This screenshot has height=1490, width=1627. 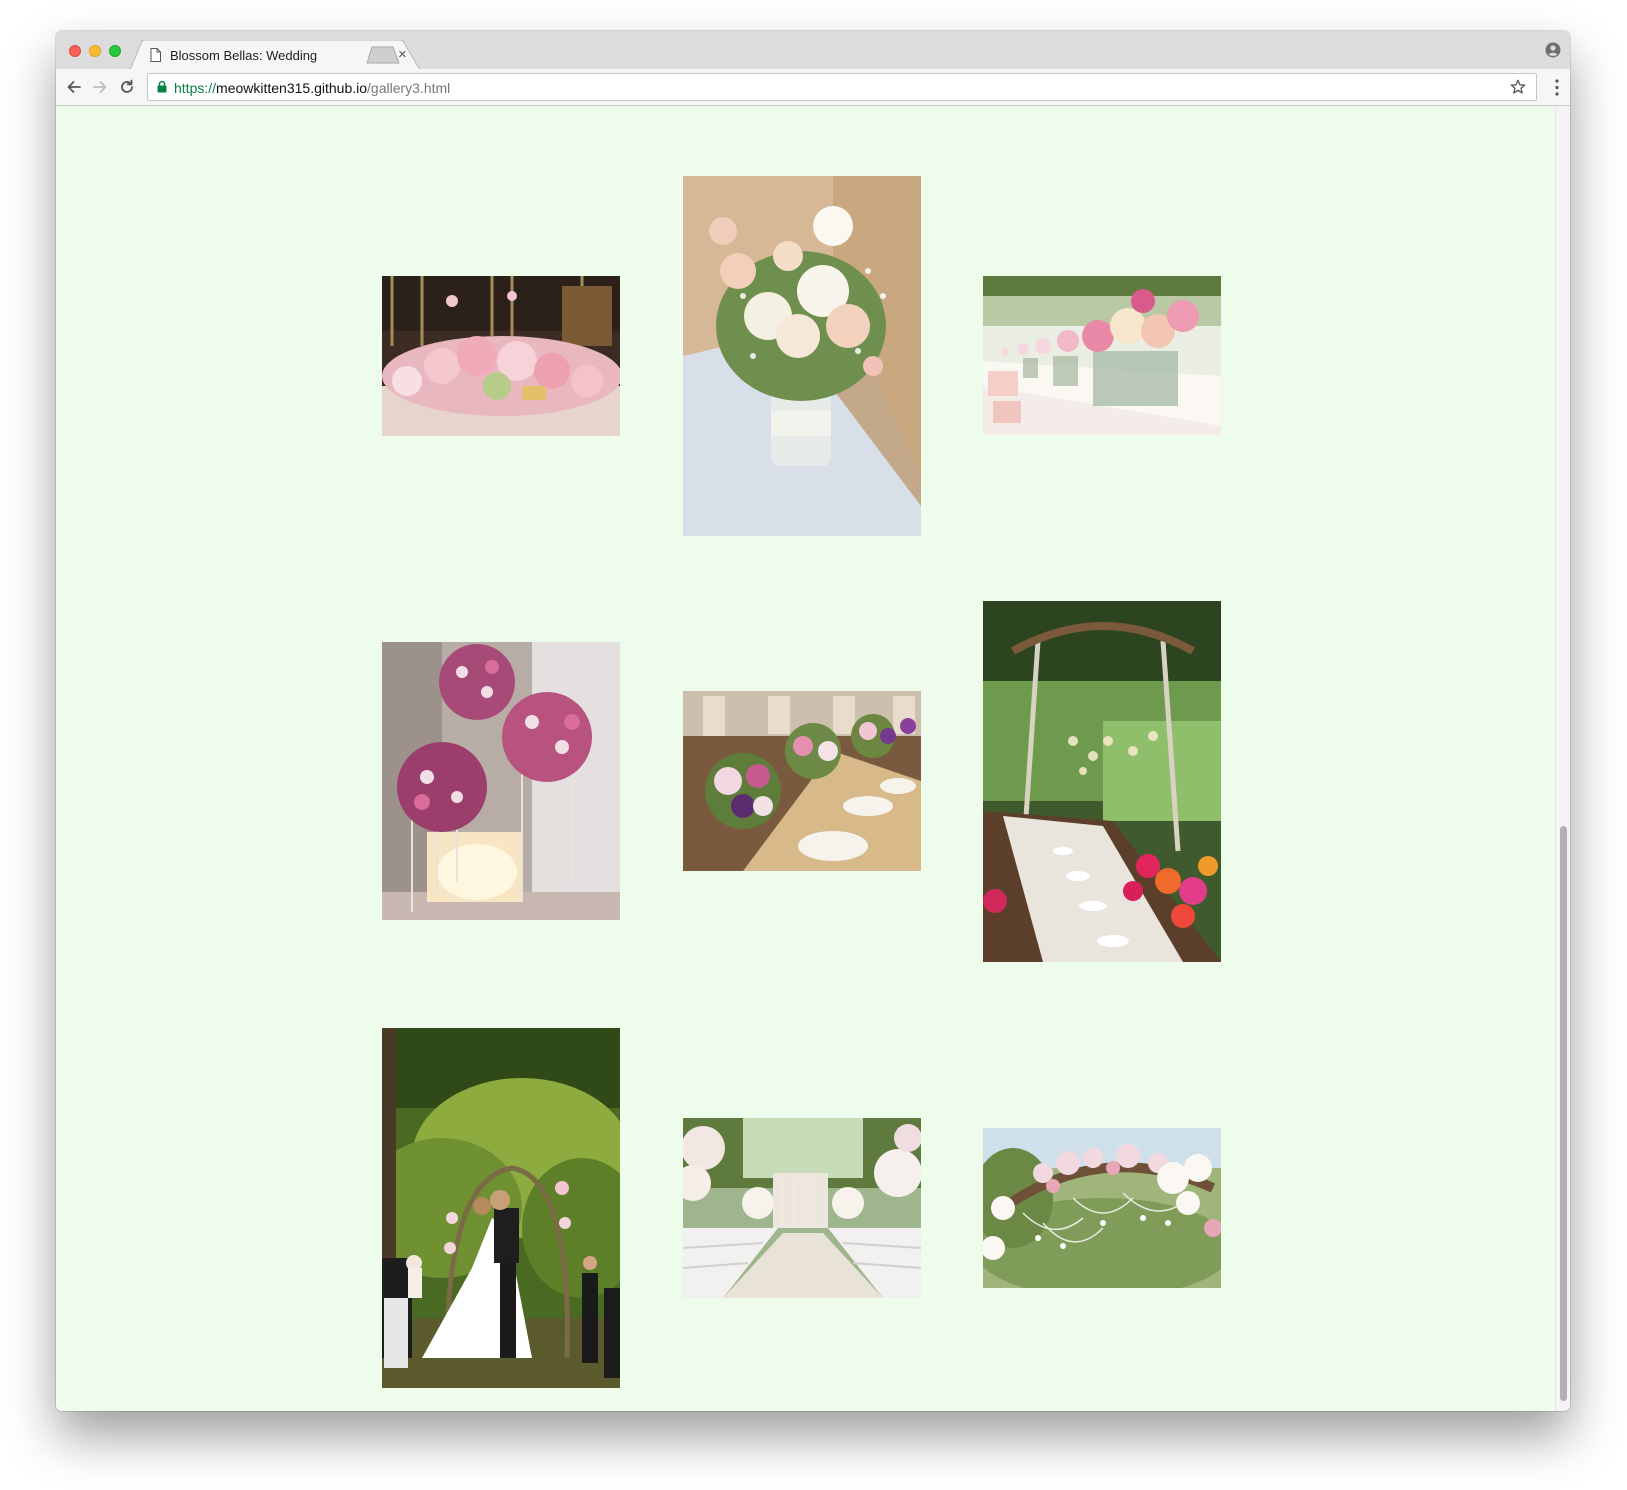 What do you see at coordinates (1518, 87) in the screenshot?
I see `bookmark-star-icon` at bounding box center [1518, 87].